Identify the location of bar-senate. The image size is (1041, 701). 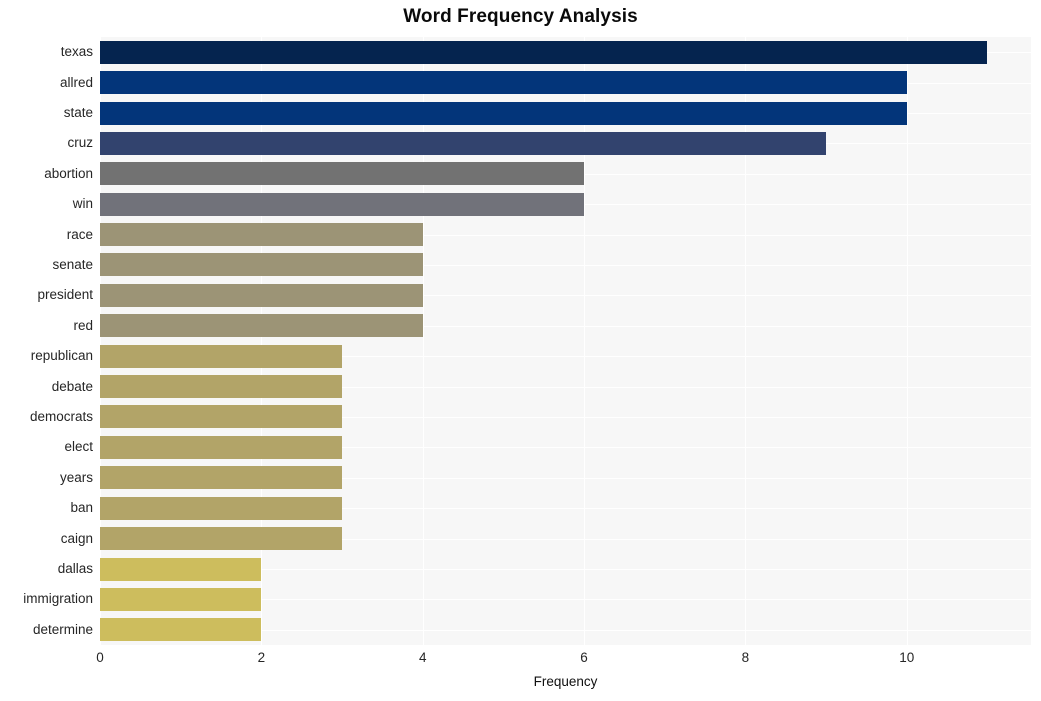
(261, 264).